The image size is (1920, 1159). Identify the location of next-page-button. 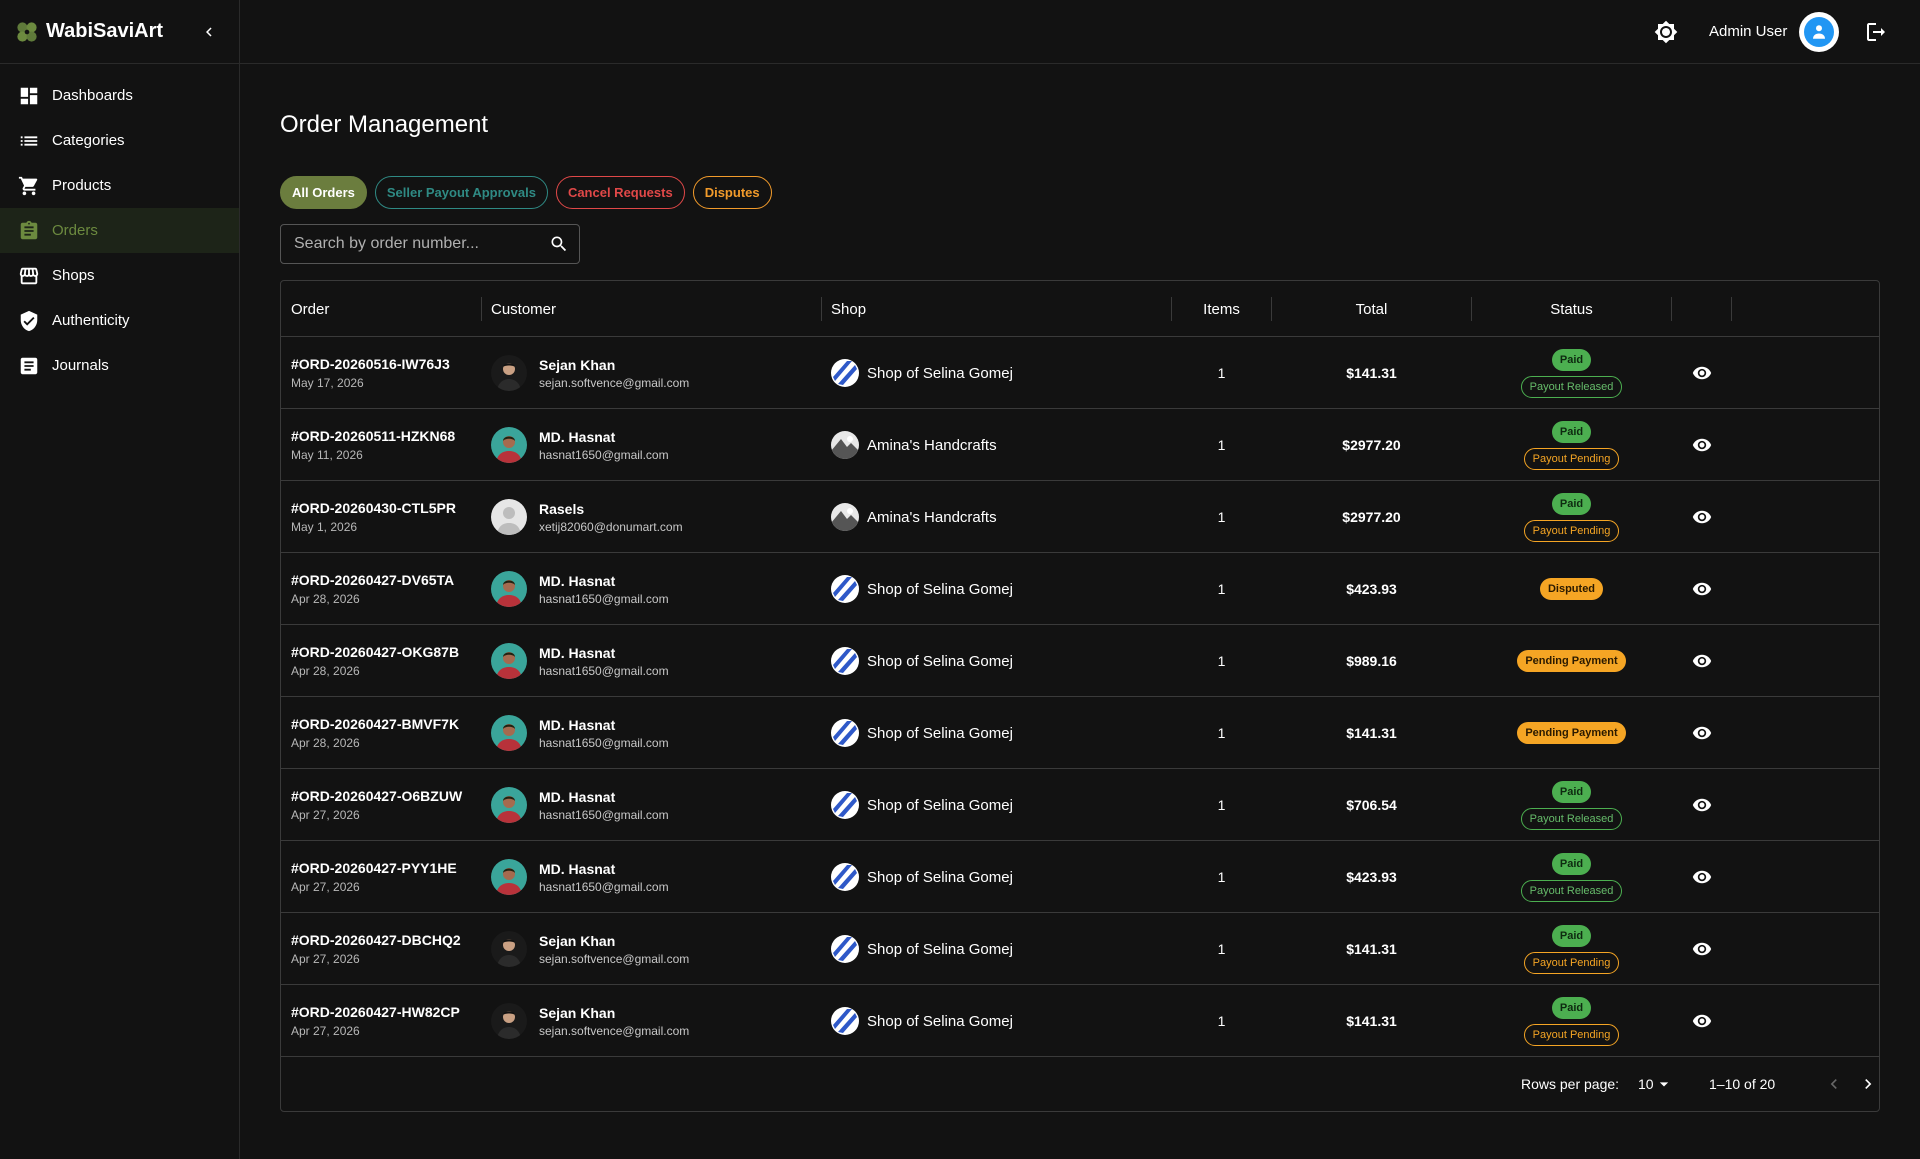
(1868, 1084).